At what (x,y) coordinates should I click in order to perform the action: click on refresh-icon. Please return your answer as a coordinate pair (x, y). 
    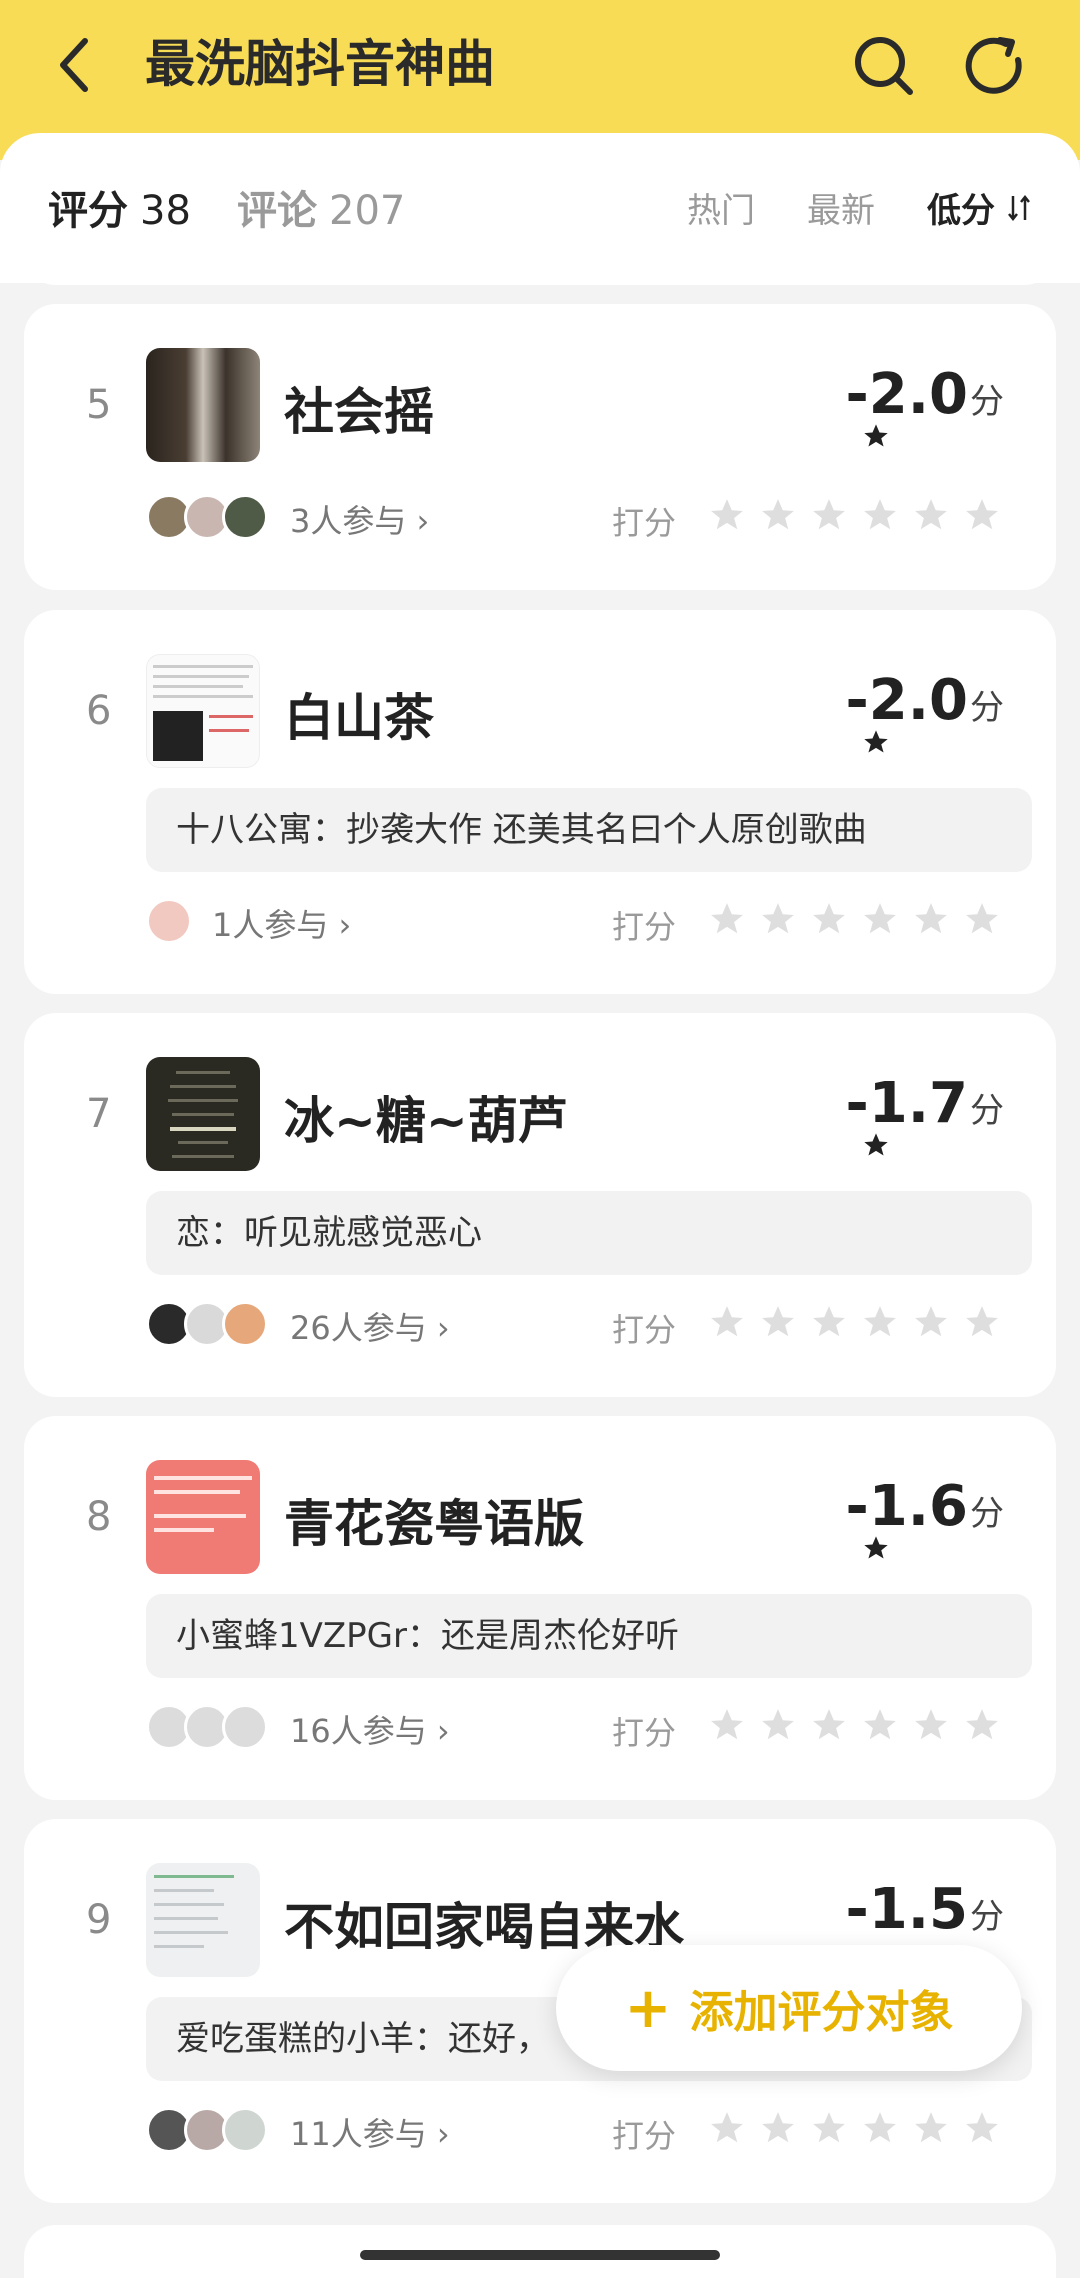
    Looking at the image, I should click on (993, 65).